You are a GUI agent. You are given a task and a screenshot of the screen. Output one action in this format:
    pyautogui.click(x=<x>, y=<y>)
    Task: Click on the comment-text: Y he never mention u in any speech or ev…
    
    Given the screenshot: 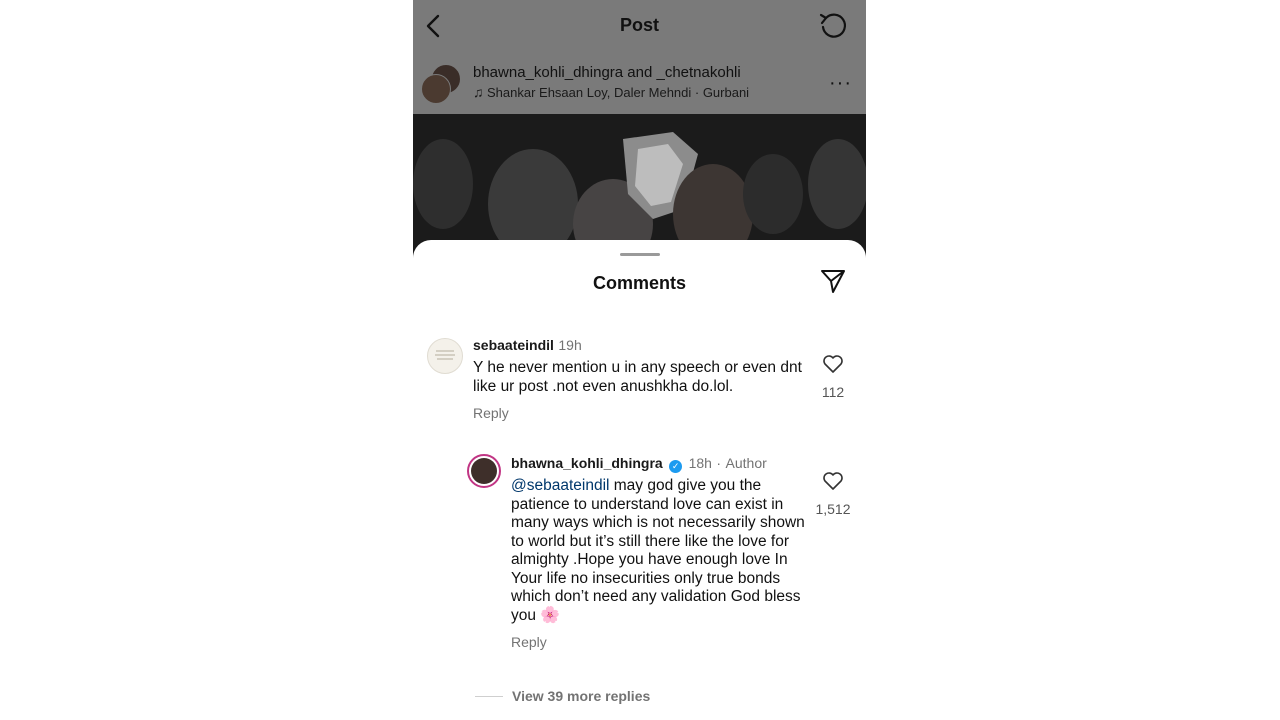 What is the action you would take?
    pyautogui.click(x=637, y=377)
    